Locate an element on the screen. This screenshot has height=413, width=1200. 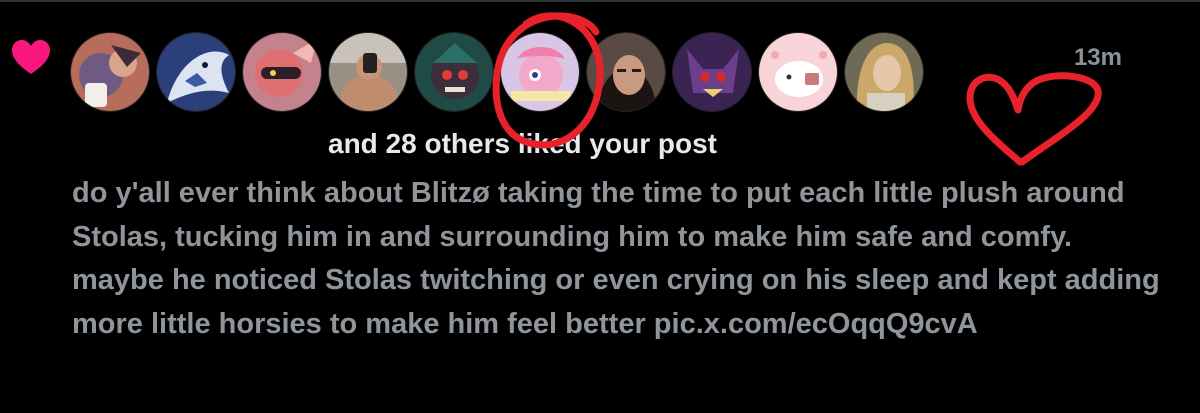
post-media-link: pic.x.com/ecOqqQ9cvA is located at coordinates (816, 324).